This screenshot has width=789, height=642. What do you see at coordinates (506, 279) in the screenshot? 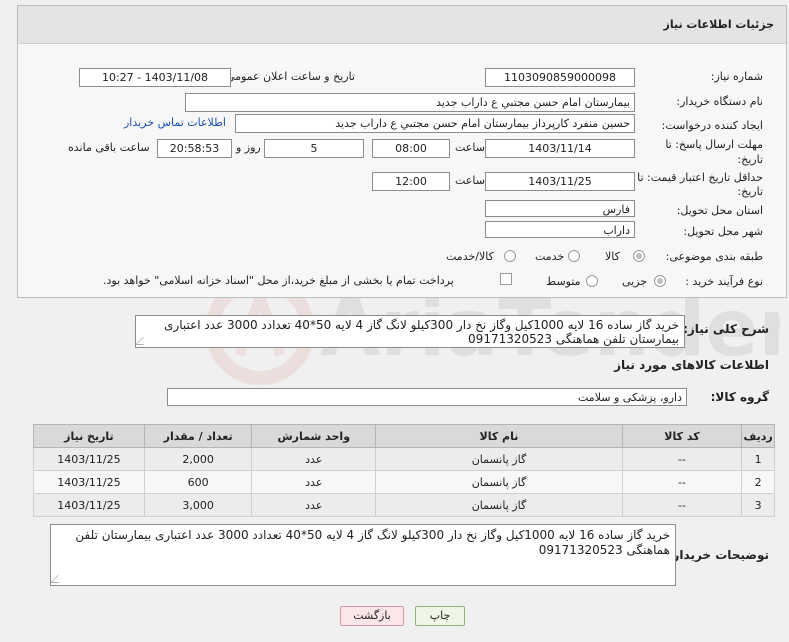
I see `treasury-payment-checkbox` at bounding box center [506, 279].